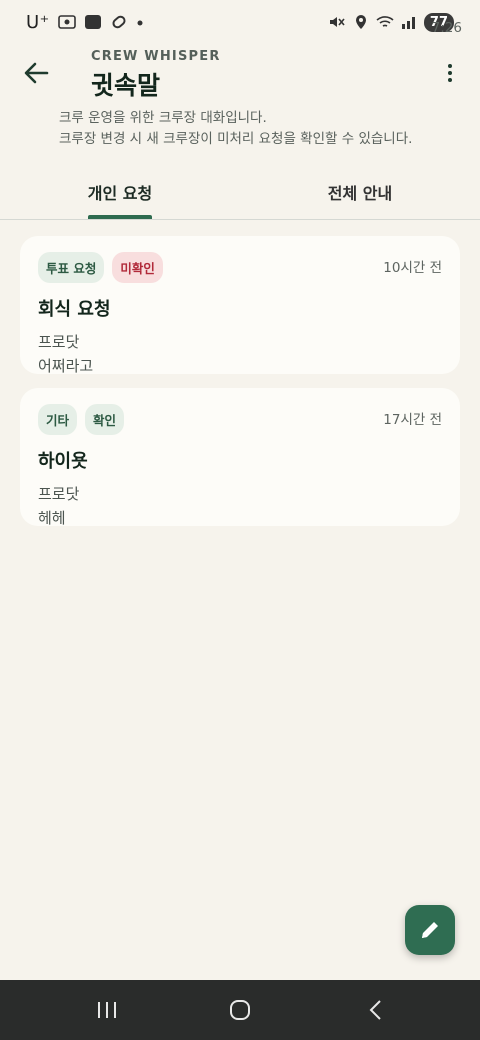  What do you see at coordinates (240, 457) in the screenshot?
I see `message-card: 기타 확인 17시간 전 하이욧 프로닷 헤헤` at bounding box center [240, 457].